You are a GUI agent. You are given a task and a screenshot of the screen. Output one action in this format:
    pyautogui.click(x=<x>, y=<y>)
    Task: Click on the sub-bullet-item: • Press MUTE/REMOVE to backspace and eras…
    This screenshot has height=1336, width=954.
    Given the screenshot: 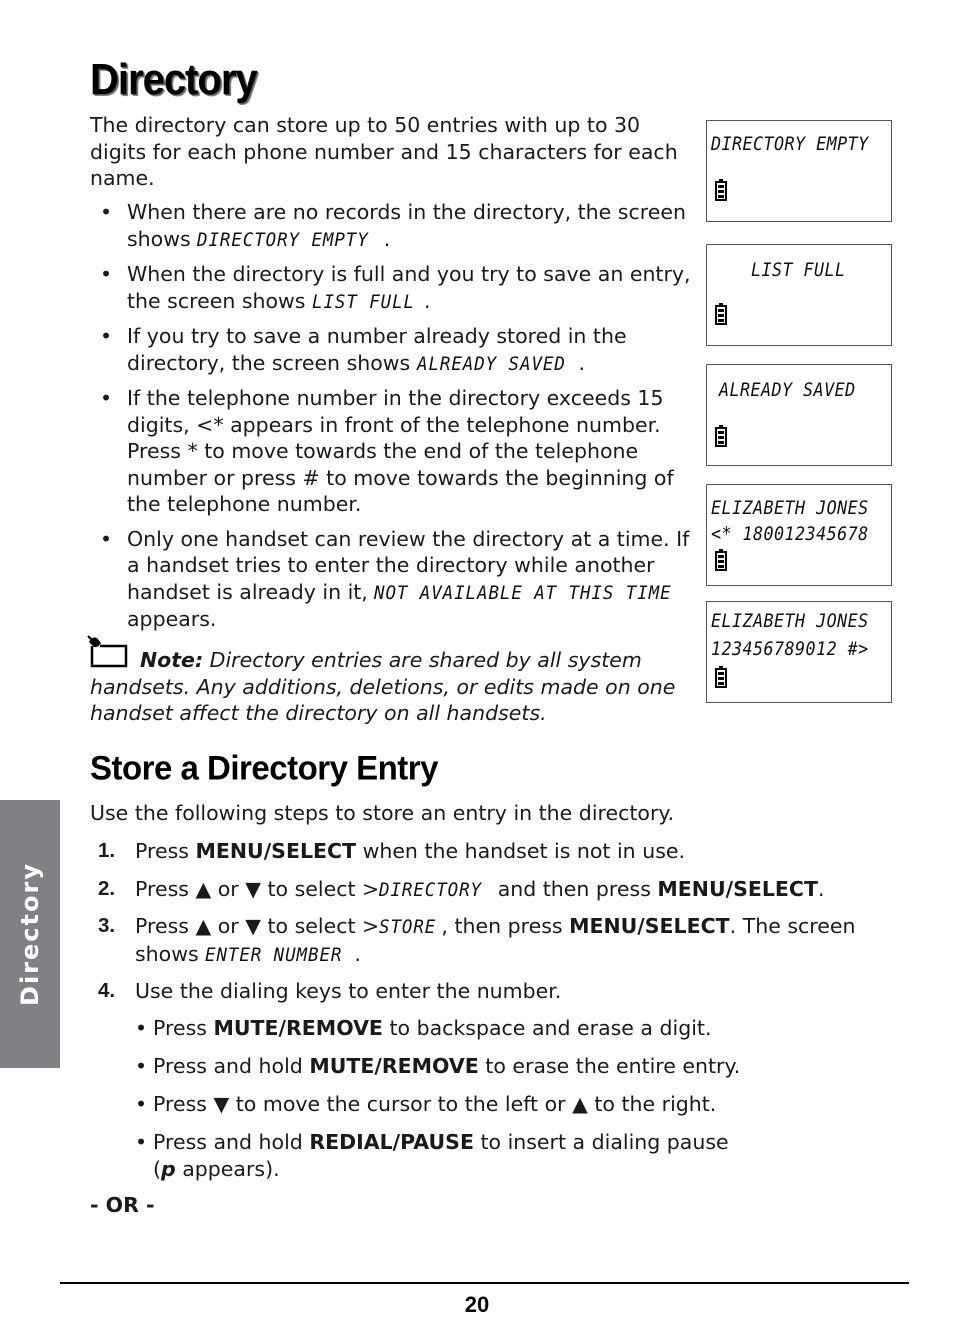 What is the action you would take?
    pyautogui.click(x=423, y=1028)
    